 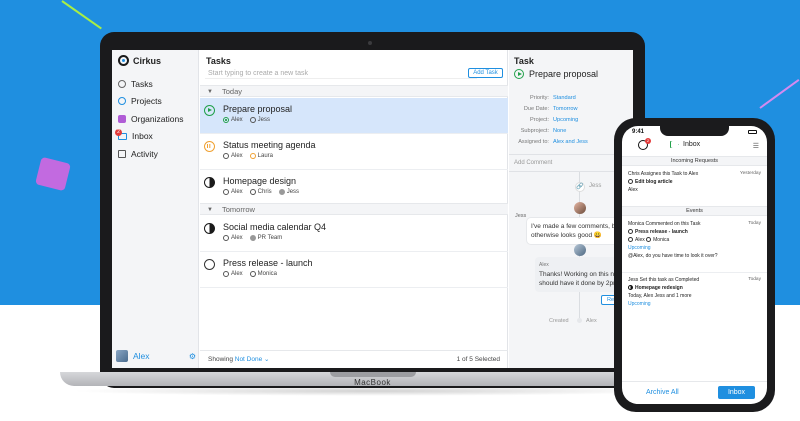 I want to click on person-name: Laura, so click(x=265, y=156).